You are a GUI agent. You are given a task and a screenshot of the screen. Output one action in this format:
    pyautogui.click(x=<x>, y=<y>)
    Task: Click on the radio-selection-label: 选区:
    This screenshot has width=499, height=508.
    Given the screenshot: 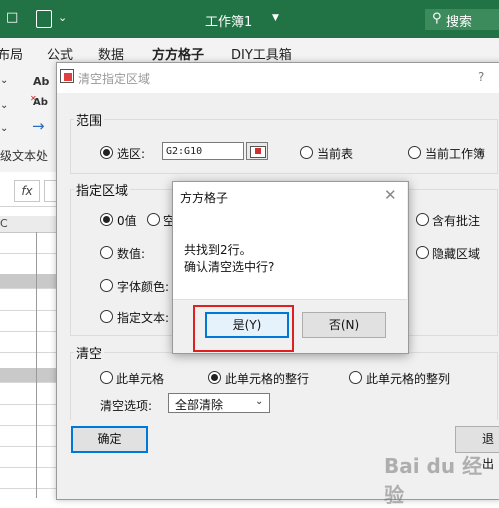 What is the action you would take?
    pyautogui.click(x=131, y=154)
    